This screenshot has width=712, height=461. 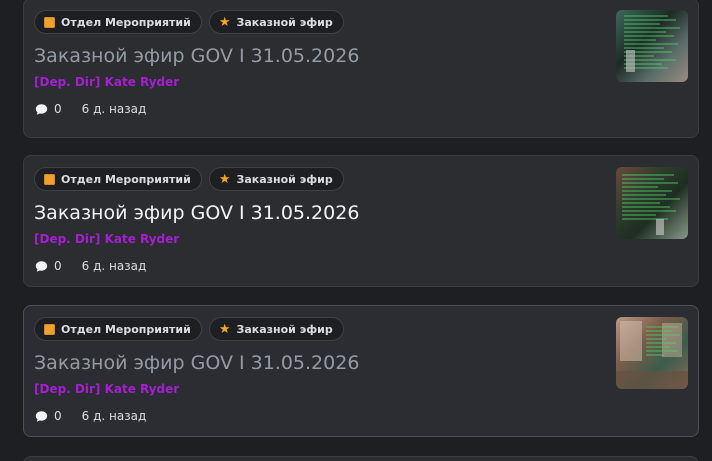 I want to click on forum-post-card-partial, so click(x=361, y=458).